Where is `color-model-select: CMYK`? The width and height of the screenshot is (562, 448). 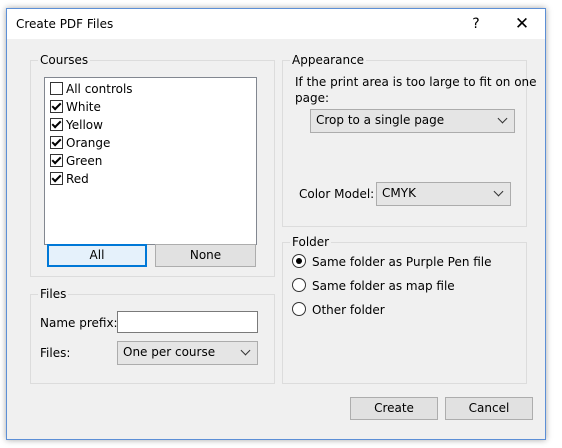 color-model-select: CMYK is located at coordinates (443, 194).